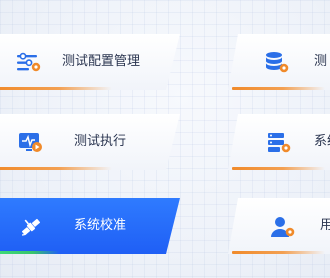  I want to click on menu-card-label: 用, so click(325, 225).